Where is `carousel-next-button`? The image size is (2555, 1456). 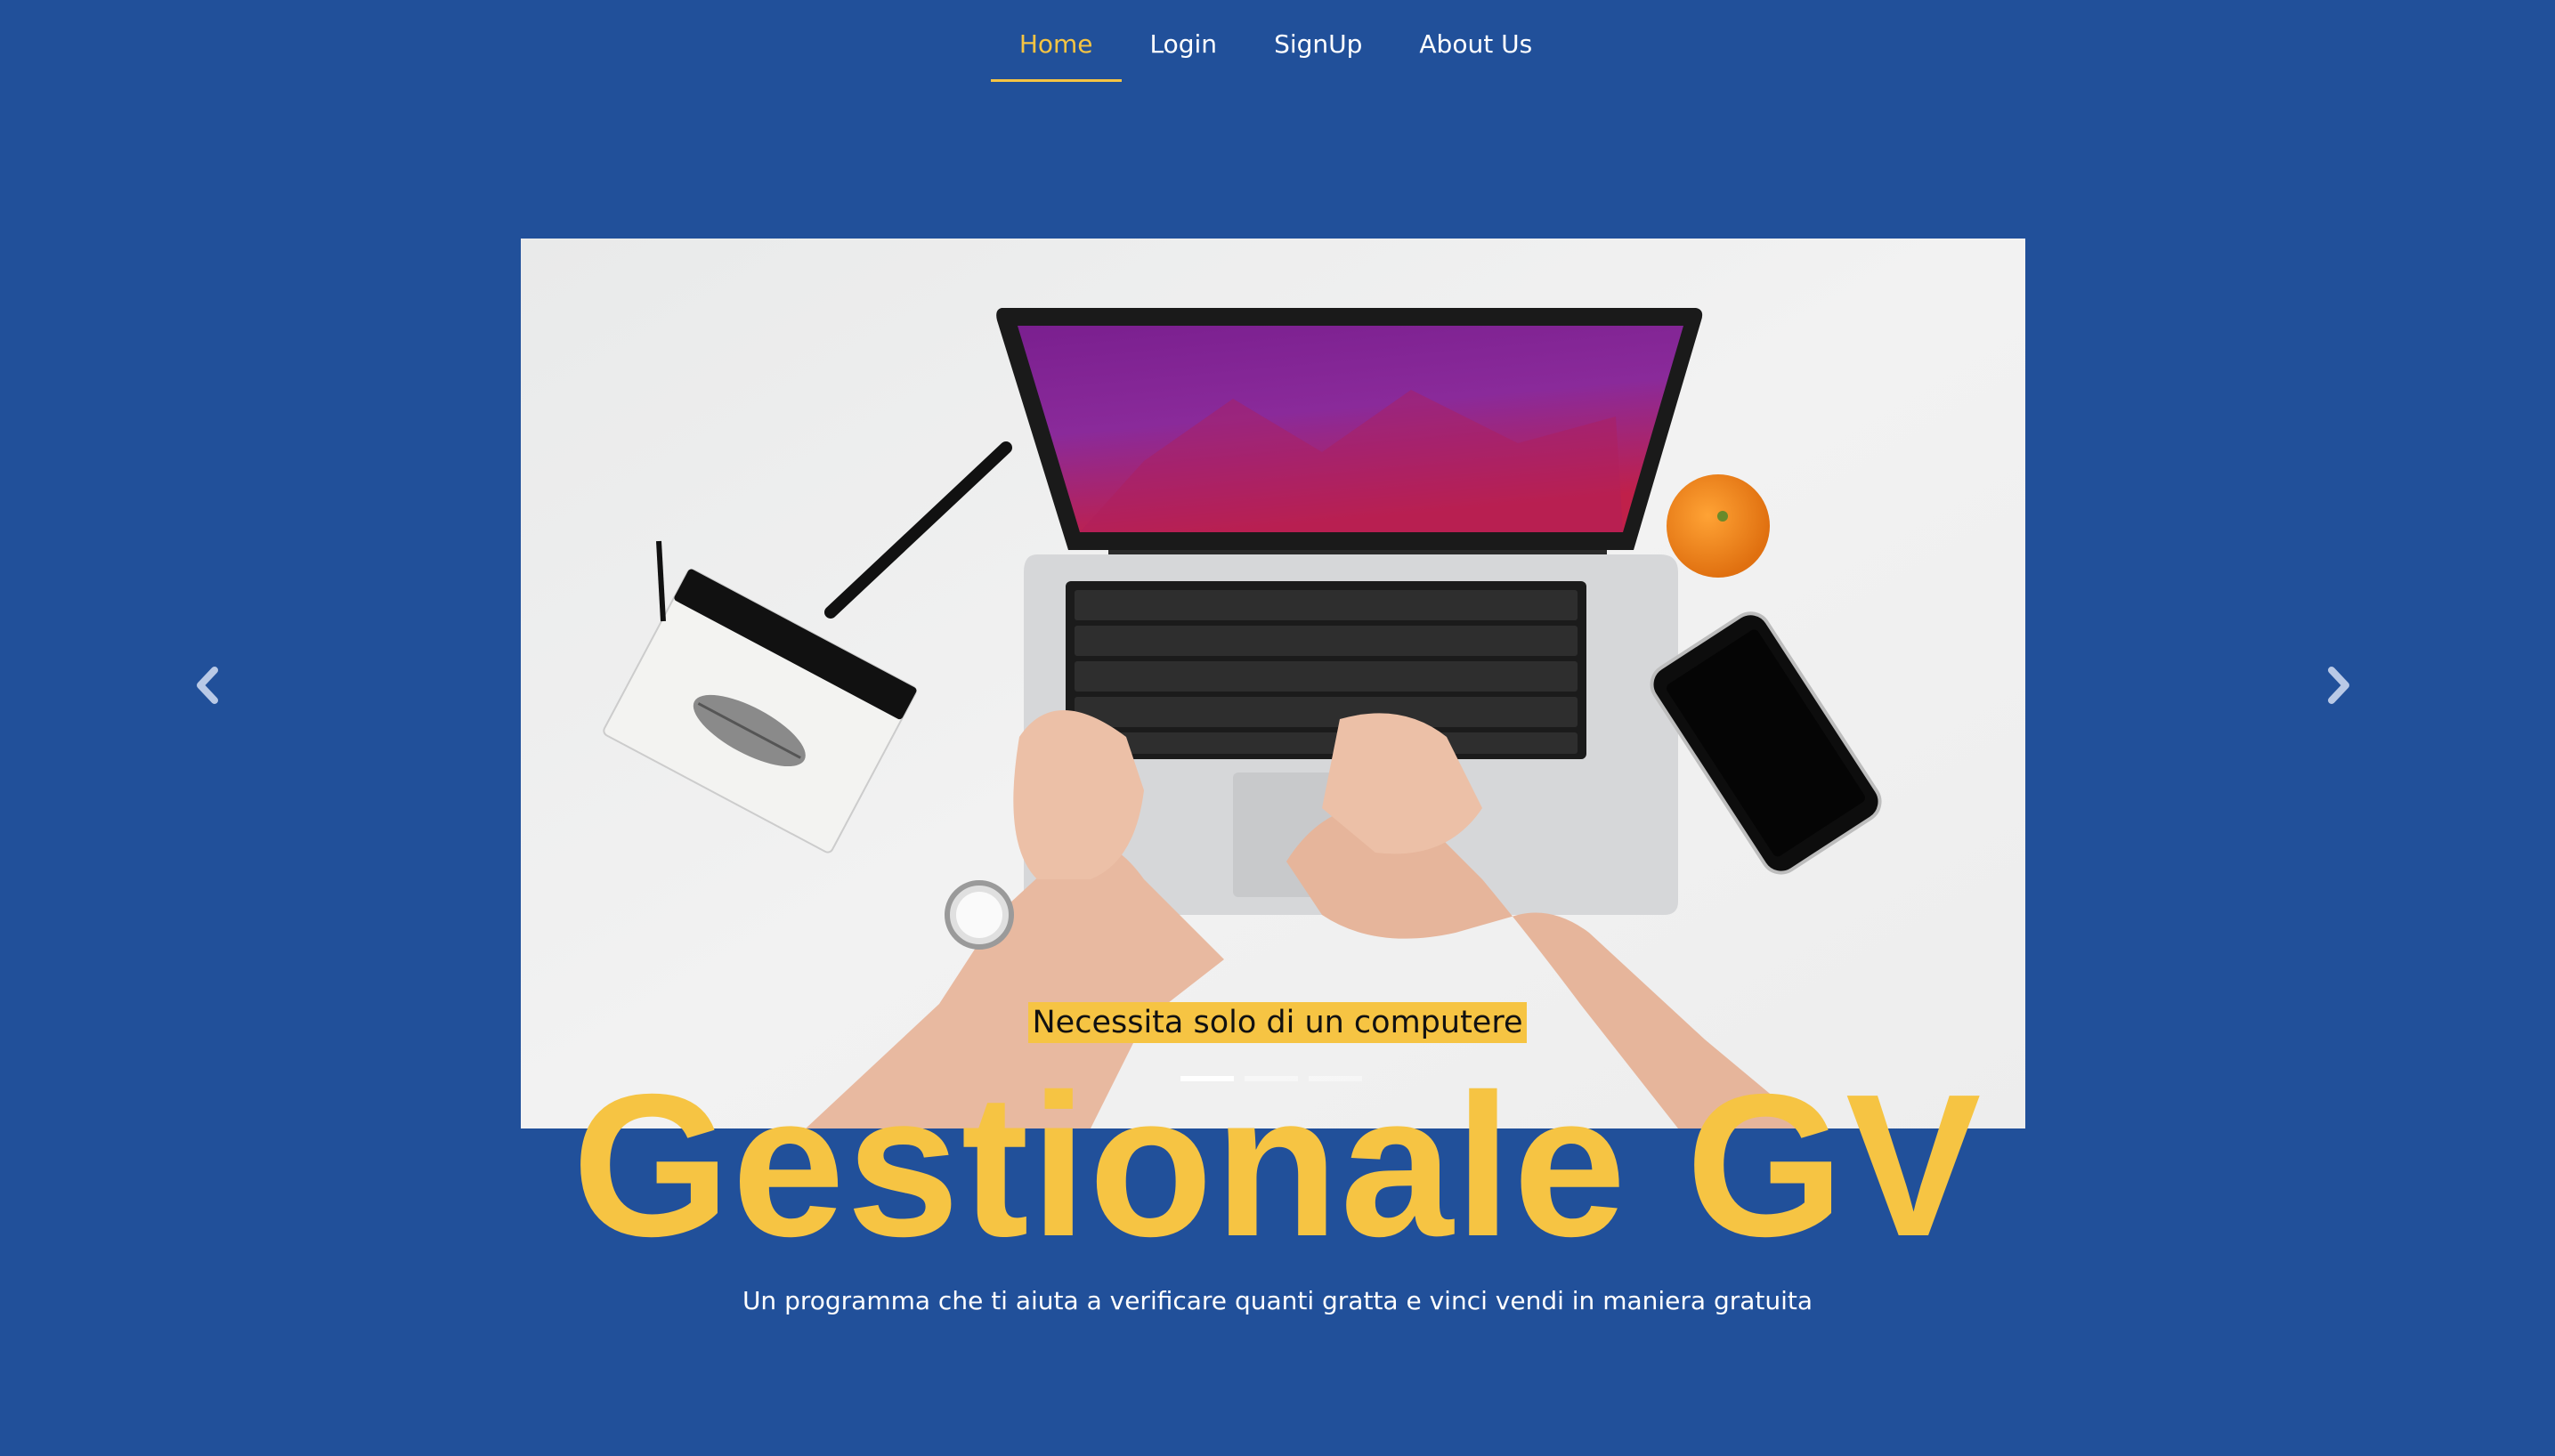
carousel-next-button is located at coordinates (2339, 685).